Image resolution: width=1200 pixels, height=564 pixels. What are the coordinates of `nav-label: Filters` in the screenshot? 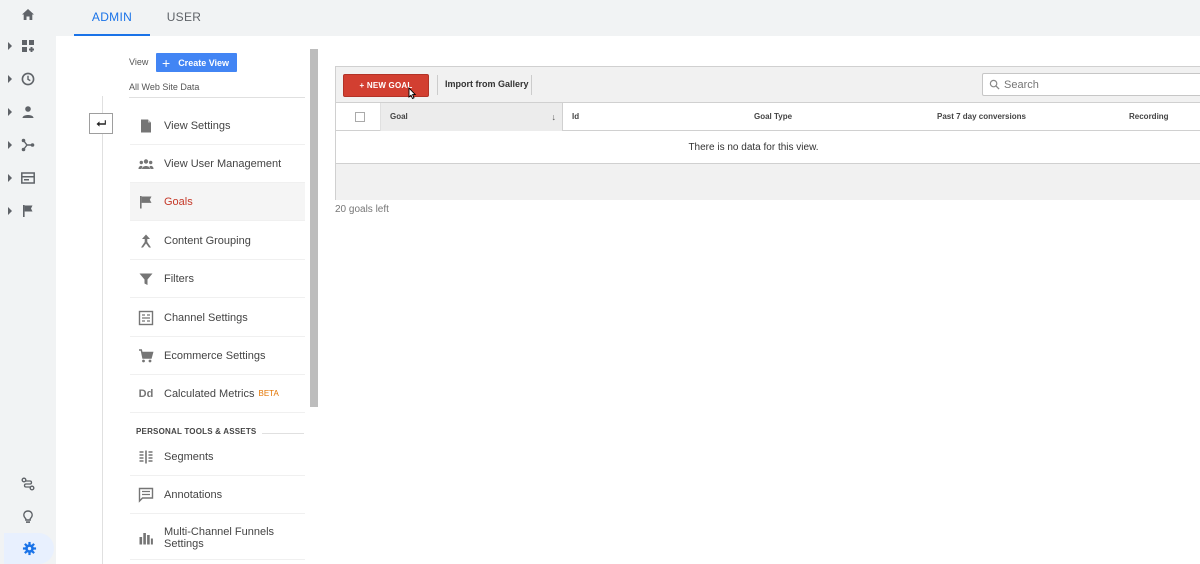 It's located at (179, 278).